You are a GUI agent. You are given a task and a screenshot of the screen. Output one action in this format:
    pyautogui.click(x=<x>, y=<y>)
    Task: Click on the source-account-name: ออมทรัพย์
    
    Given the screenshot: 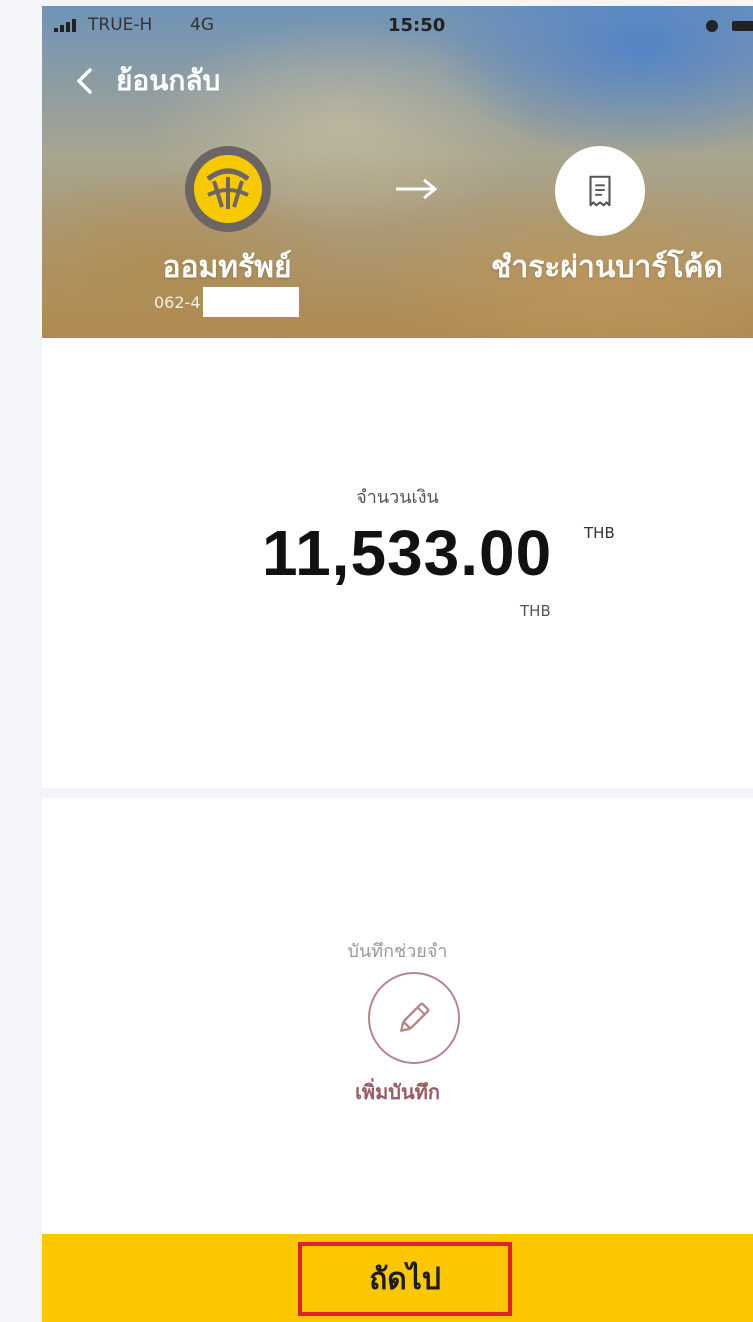 What is the action you would take?
    pyautogui.click(x=227, y=267)
    